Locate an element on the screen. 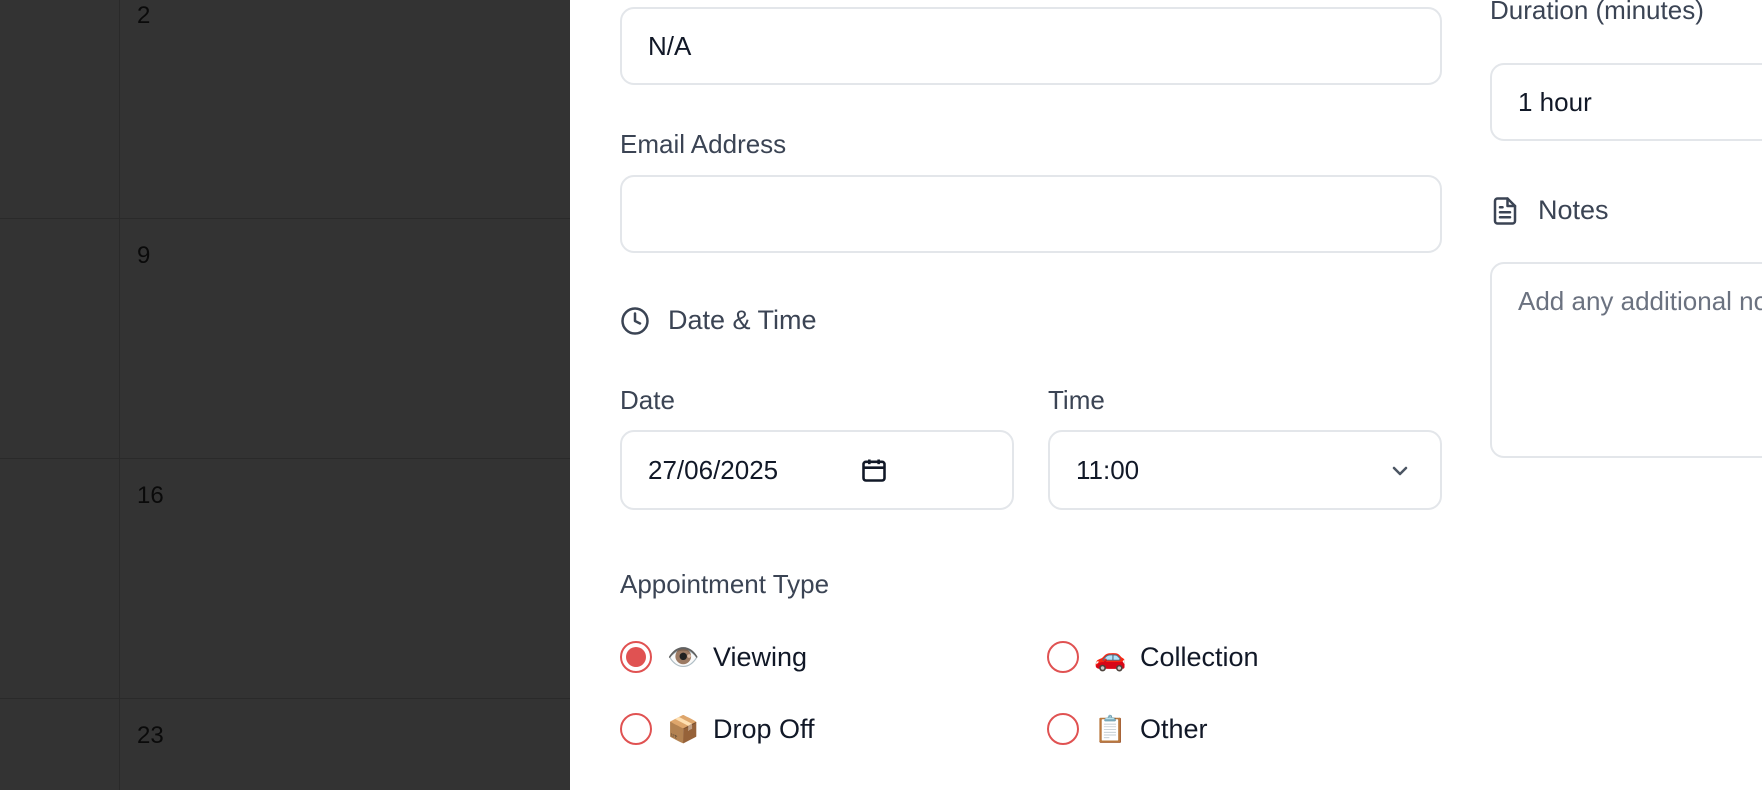 Image resolution: width=1762 pixels, height=790 pixels. calendar-day-cell: 16 is located at coordinates (150, 496).